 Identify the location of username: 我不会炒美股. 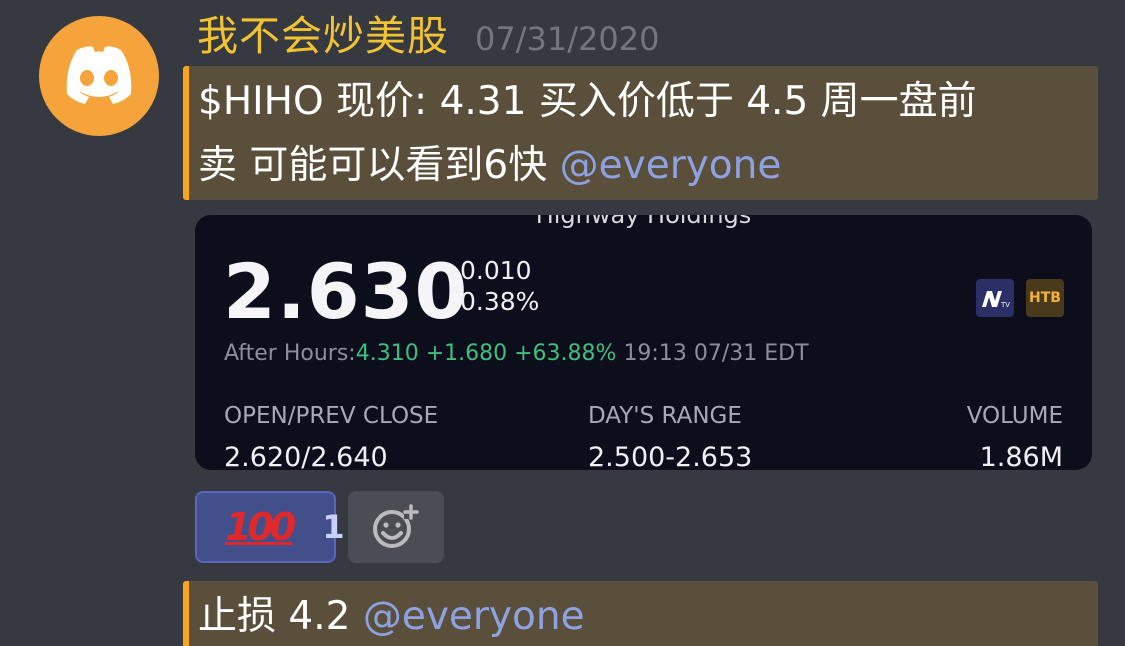
(323, 36).